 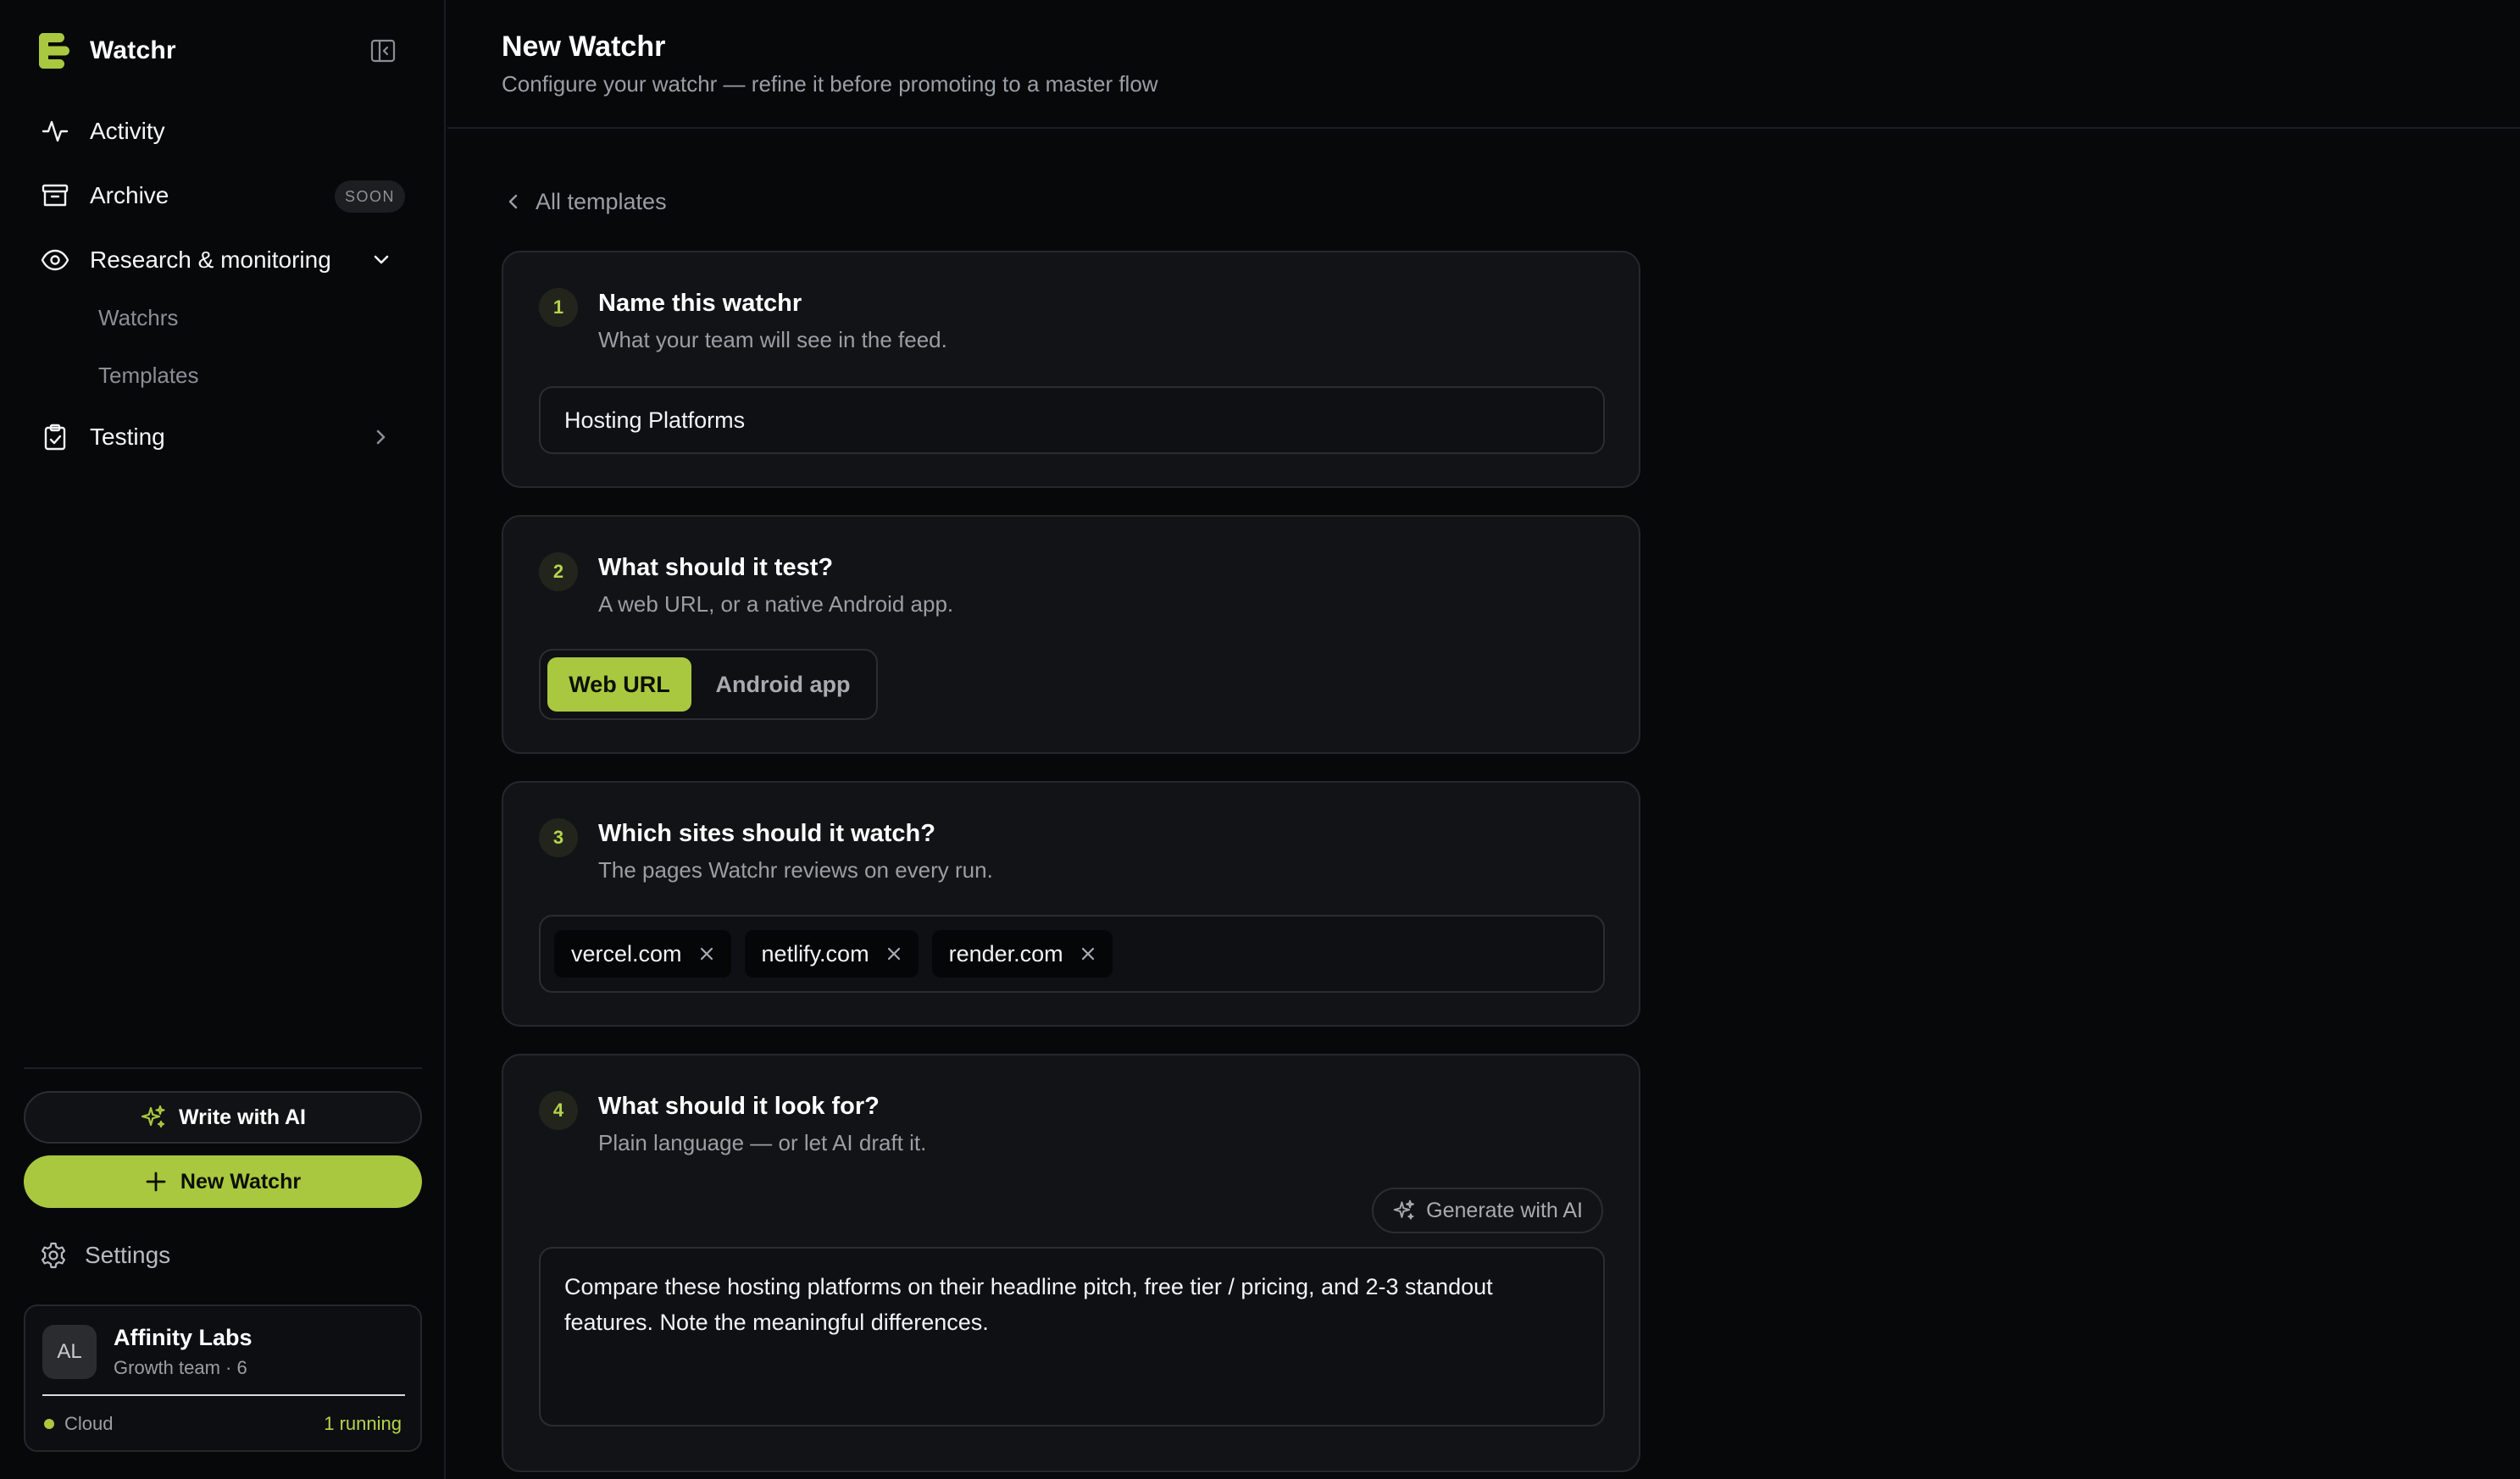 I want to click on environment-status: Cloud, so click(x=78, y=1424).